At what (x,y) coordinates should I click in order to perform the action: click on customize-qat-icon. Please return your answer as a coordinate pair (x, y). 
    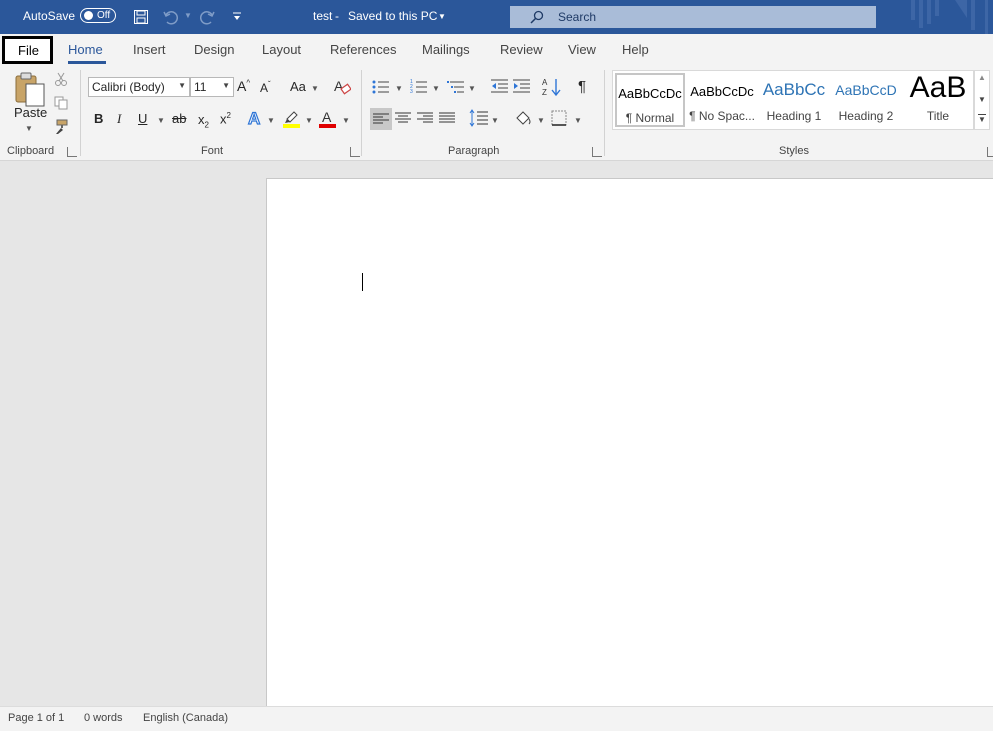
    Looking at the image, I should click on (237, 17).